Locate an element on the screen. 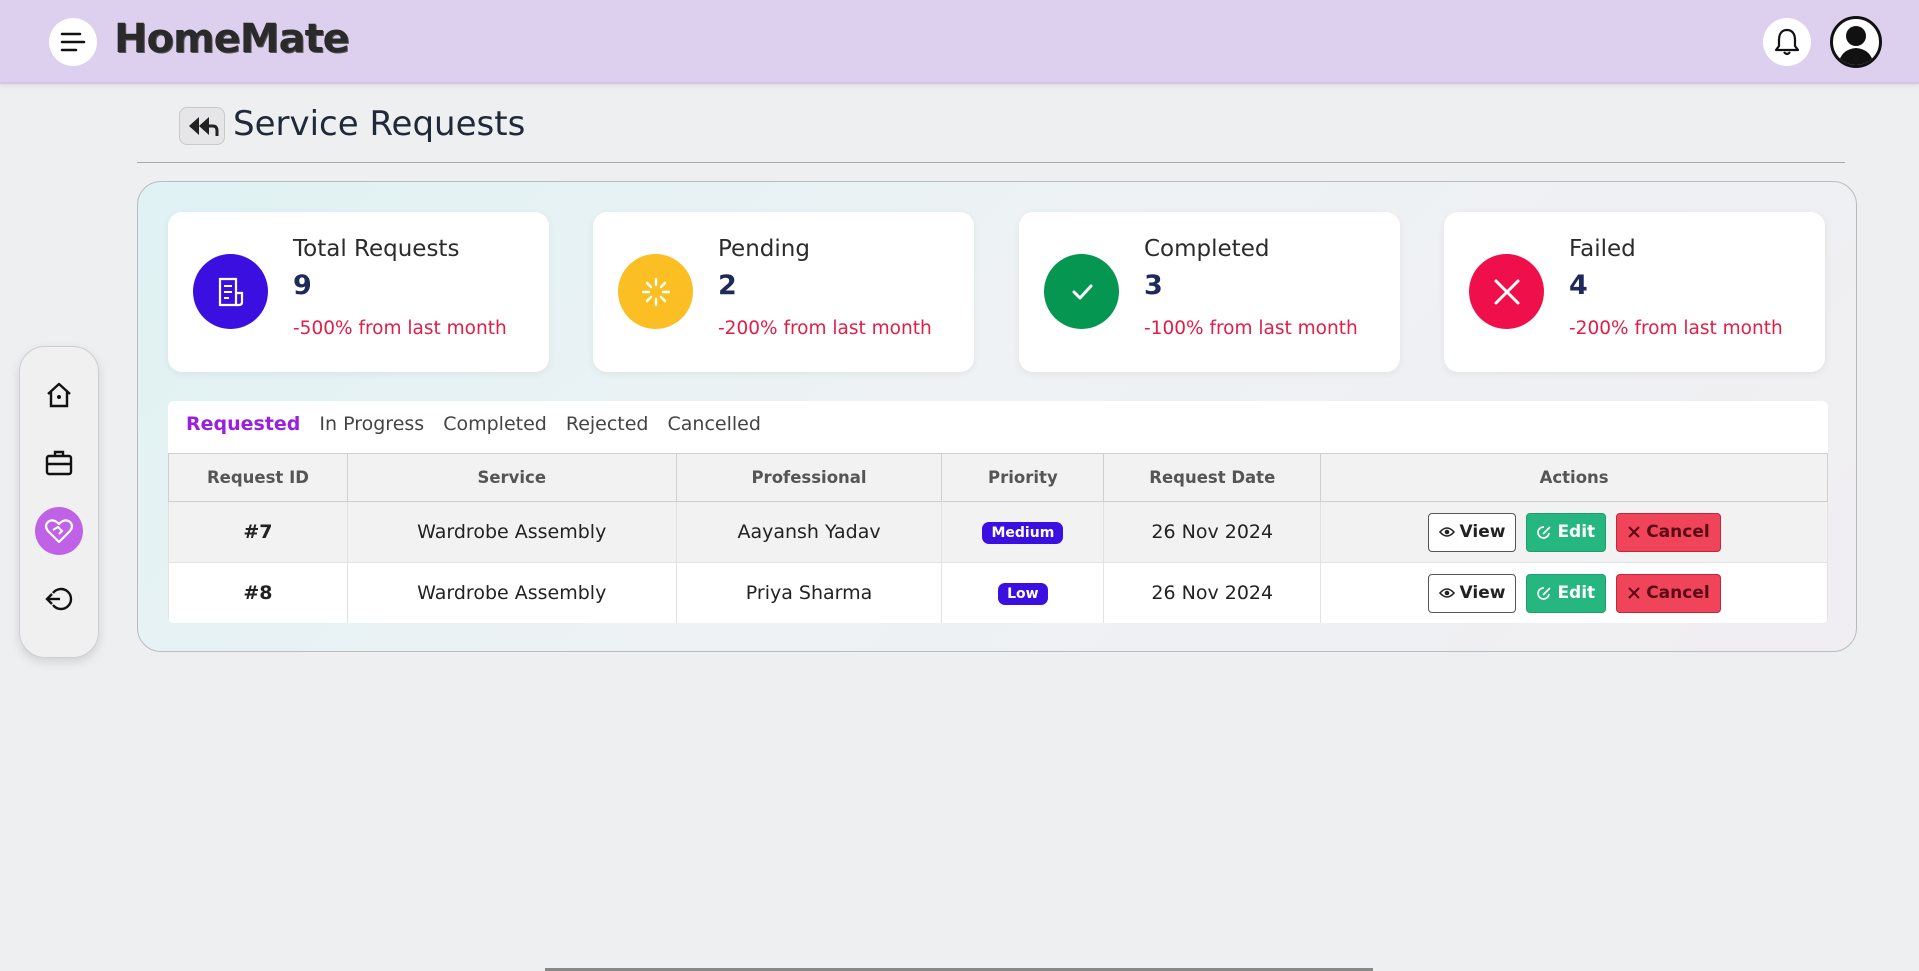  nav-home is located at coordinates (59, 395).